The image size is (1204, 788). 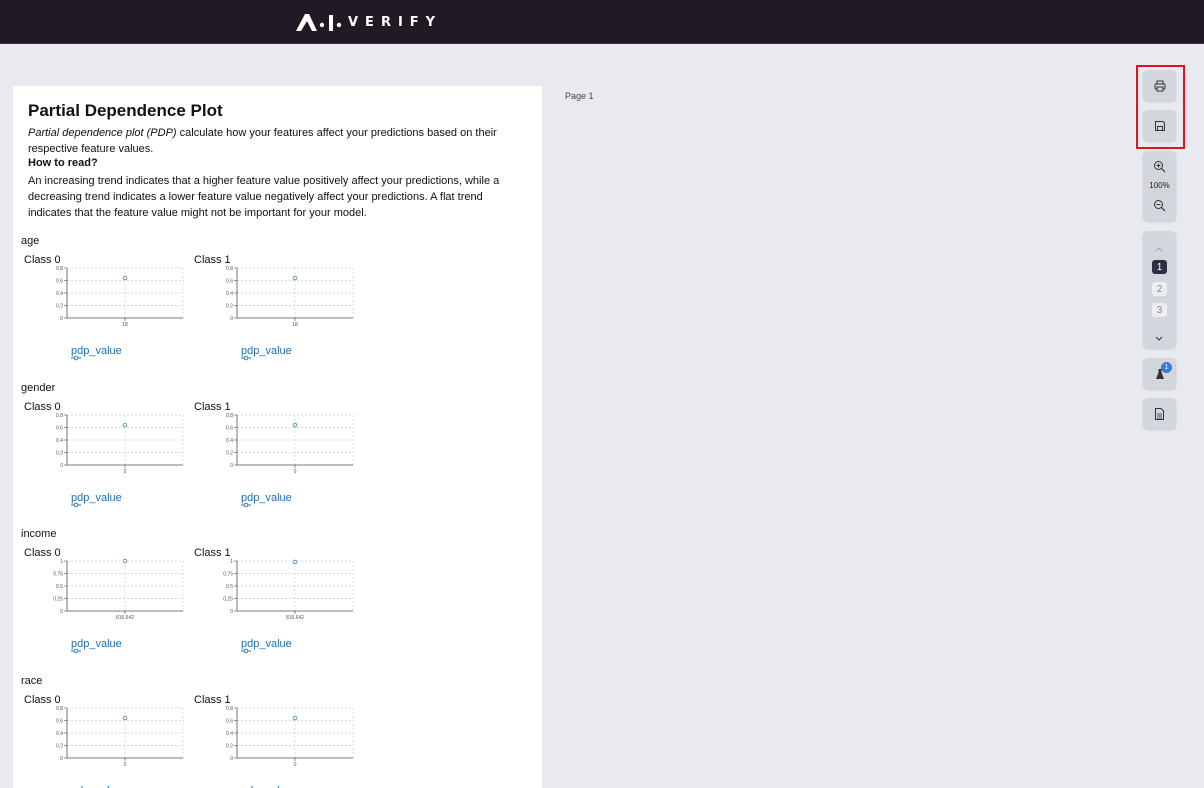 What do you see at coordinates (1166, 367) in the screenshot?
I see `plugin-badge: 1` at bounding box center [1166, 367].